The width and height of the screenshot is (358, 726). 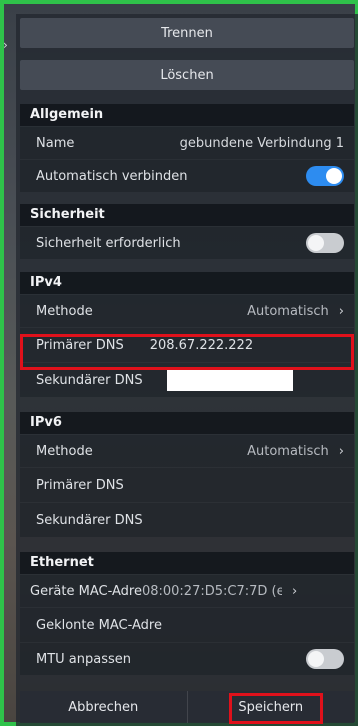 I want to click on autoconnect-row: Automatisch verbinden, so click(x=187, y=175).